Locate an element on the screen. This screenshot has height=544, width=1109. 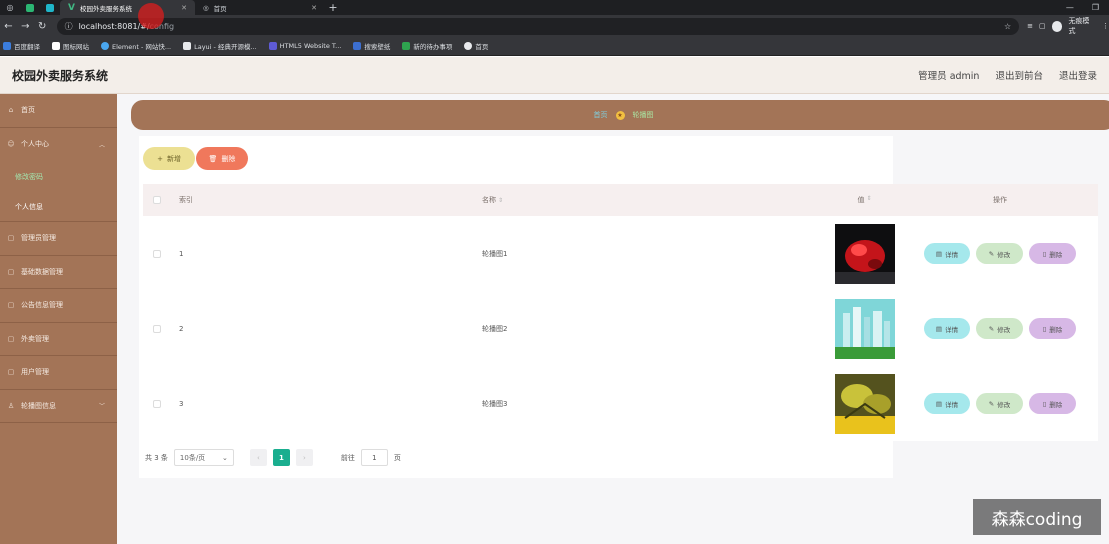
back-icon: ← is located at coordinates (8, 26).